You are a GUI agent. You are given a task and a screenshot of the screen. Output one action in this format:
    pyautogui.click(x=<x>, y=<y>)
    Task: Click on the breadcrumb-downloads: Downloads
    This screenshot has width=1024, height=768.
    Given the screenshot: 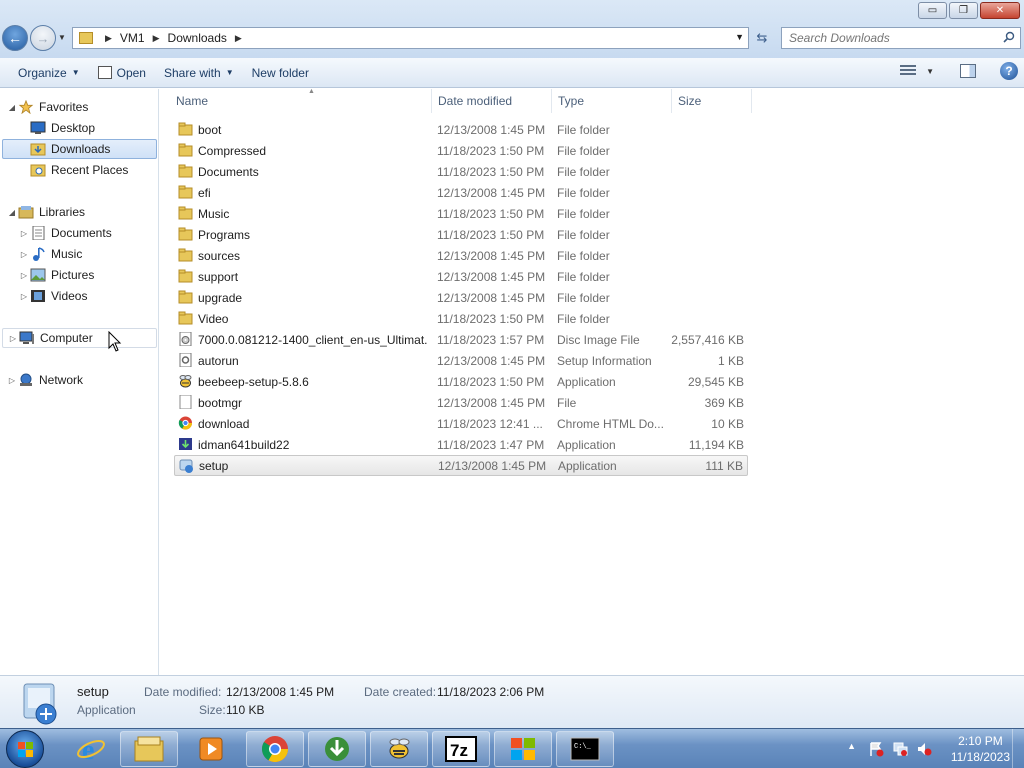 What is the action you would take?
    pyautogui.click(x=197, y=38)
    